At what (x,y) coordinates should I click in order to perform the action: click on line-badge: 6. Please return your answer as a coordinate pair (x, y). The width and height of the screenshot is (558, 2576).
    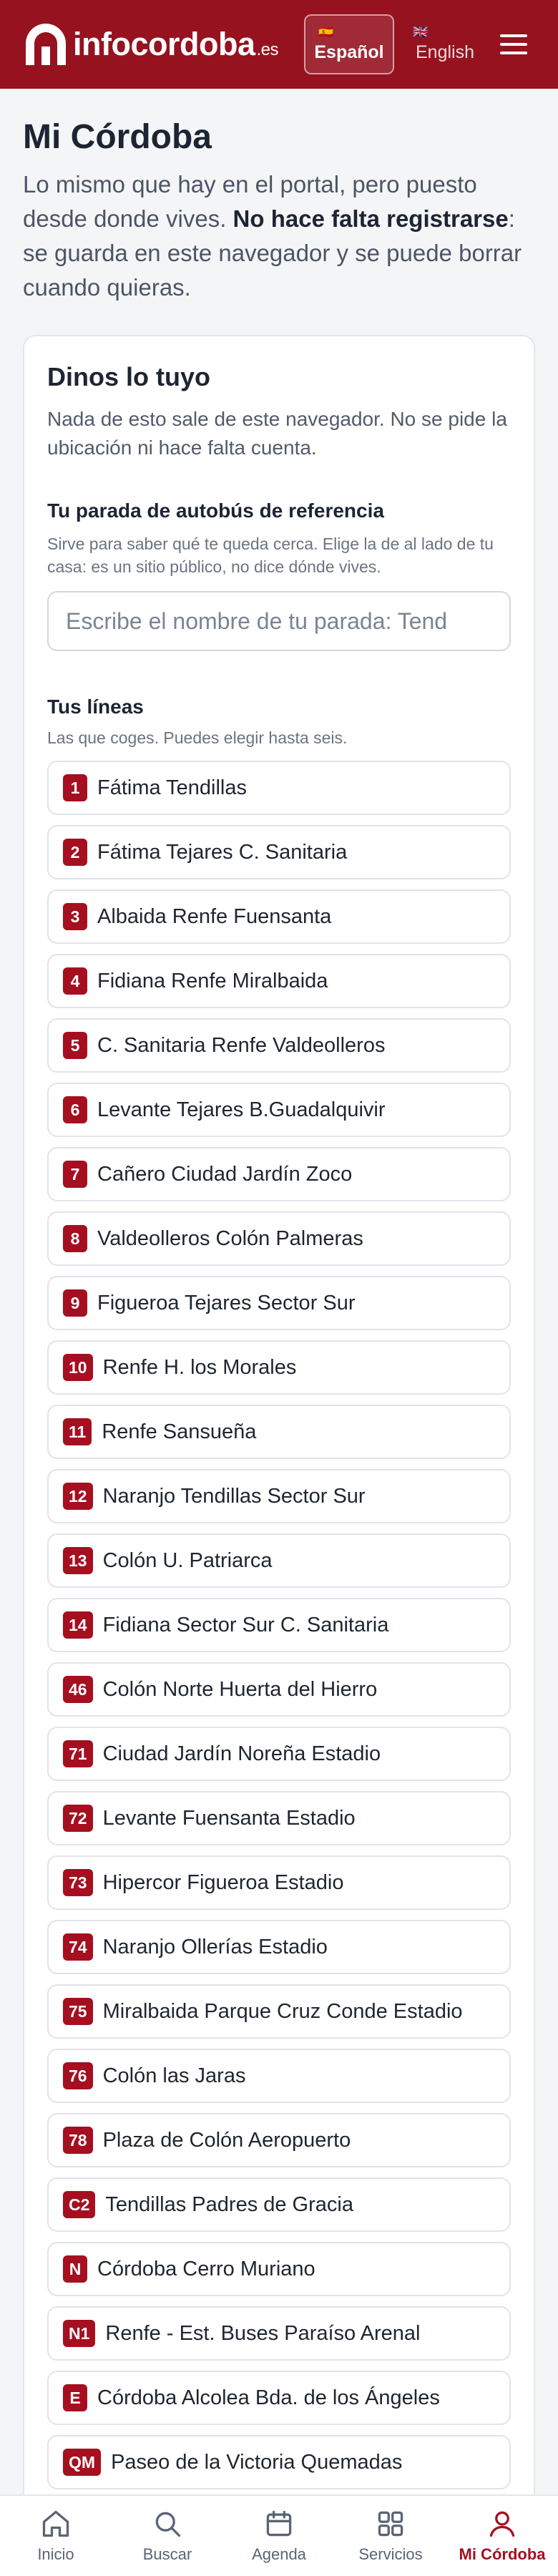
    Looking at the image, I should click on (75, 1109).